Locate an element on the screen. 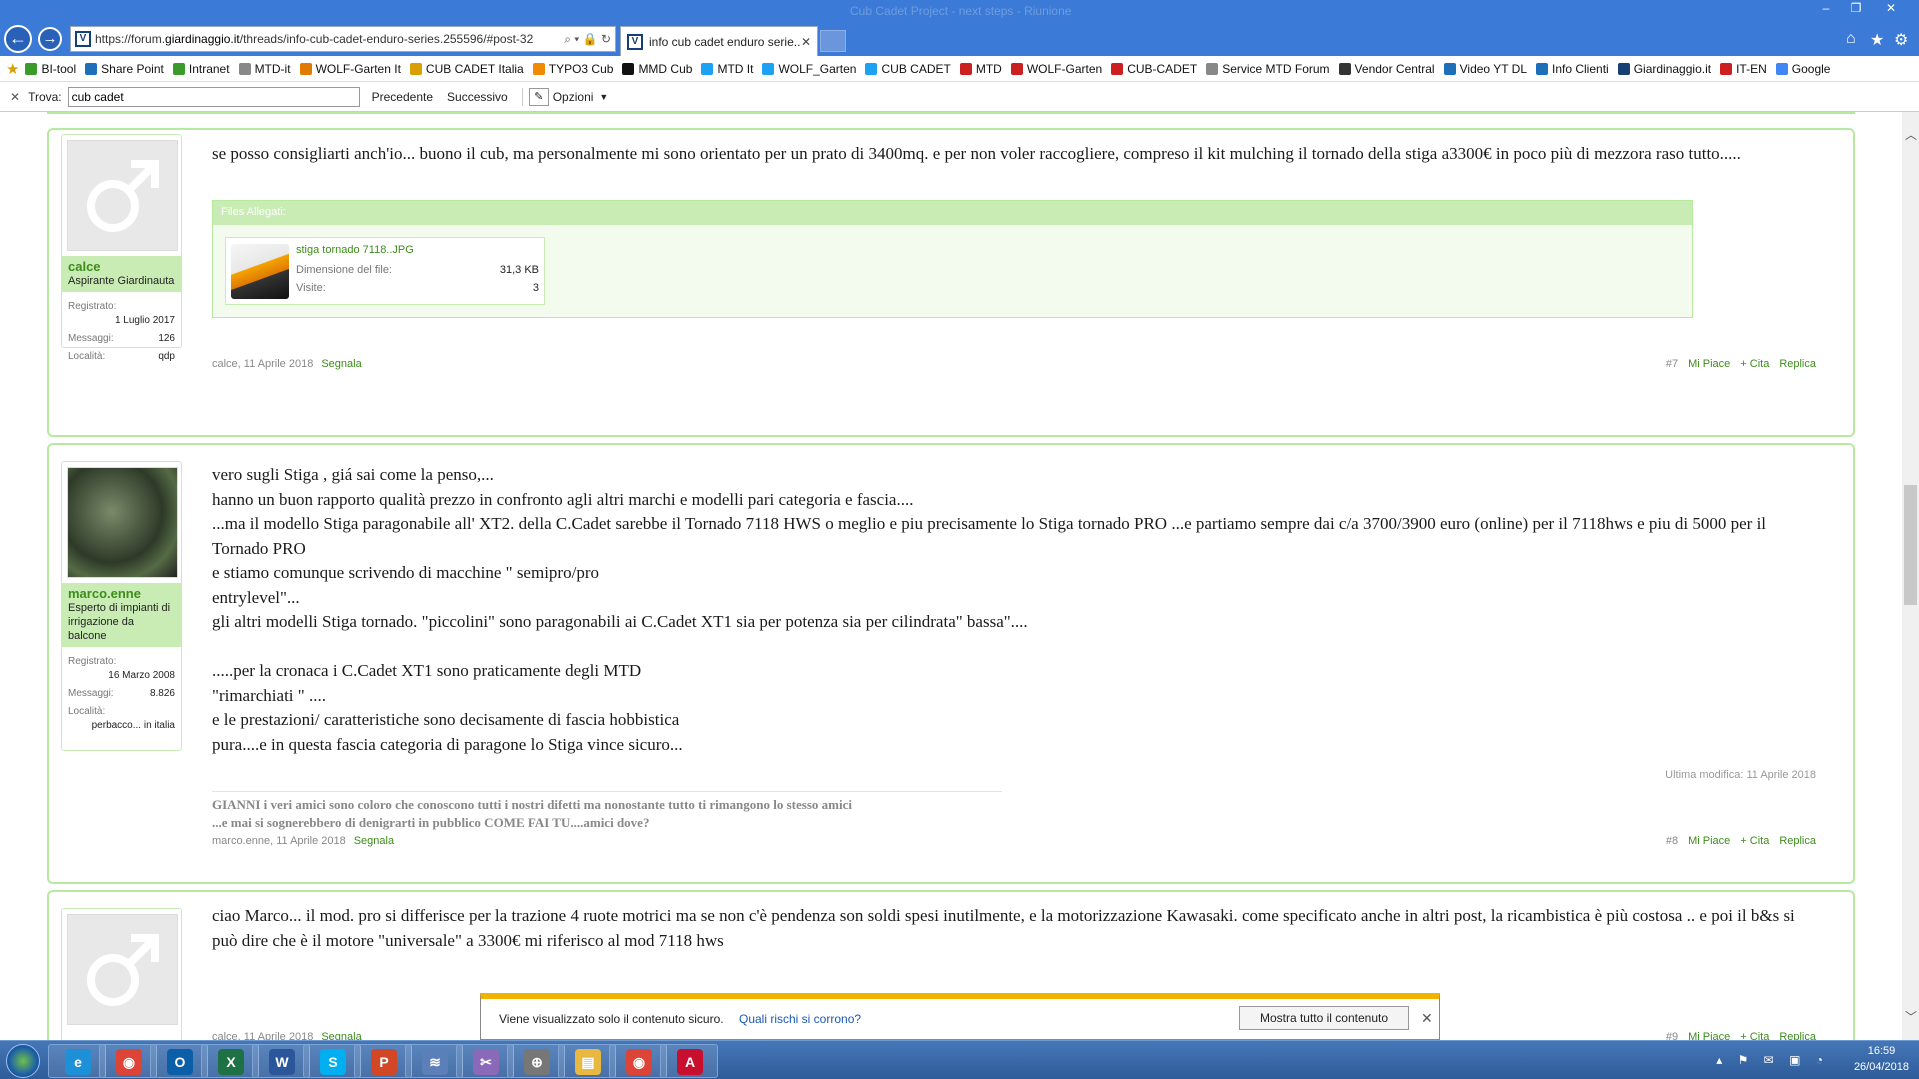 This screenshot has height=1079, width=1919. find-next-button: Successivo is located at coordinates (477, 97).